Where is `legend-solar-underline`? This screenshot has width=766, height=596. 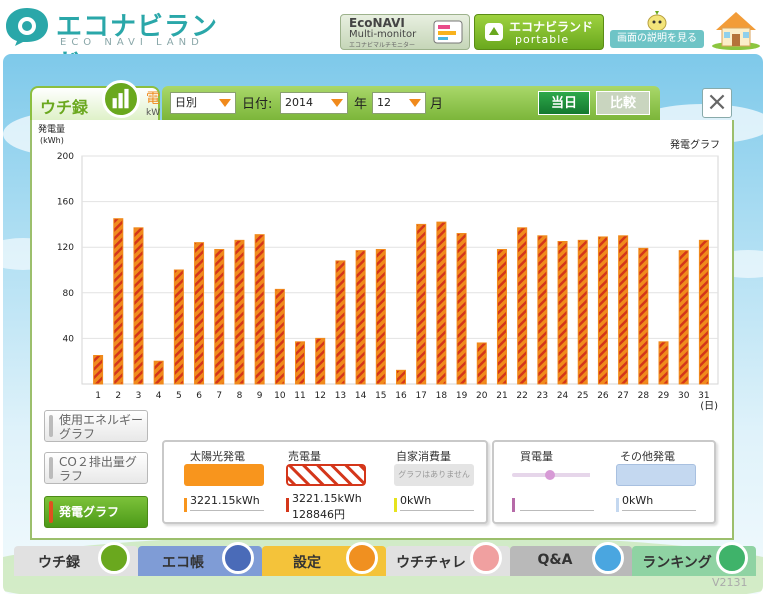 legend-solar-underline is located at coordinates (227, 510).